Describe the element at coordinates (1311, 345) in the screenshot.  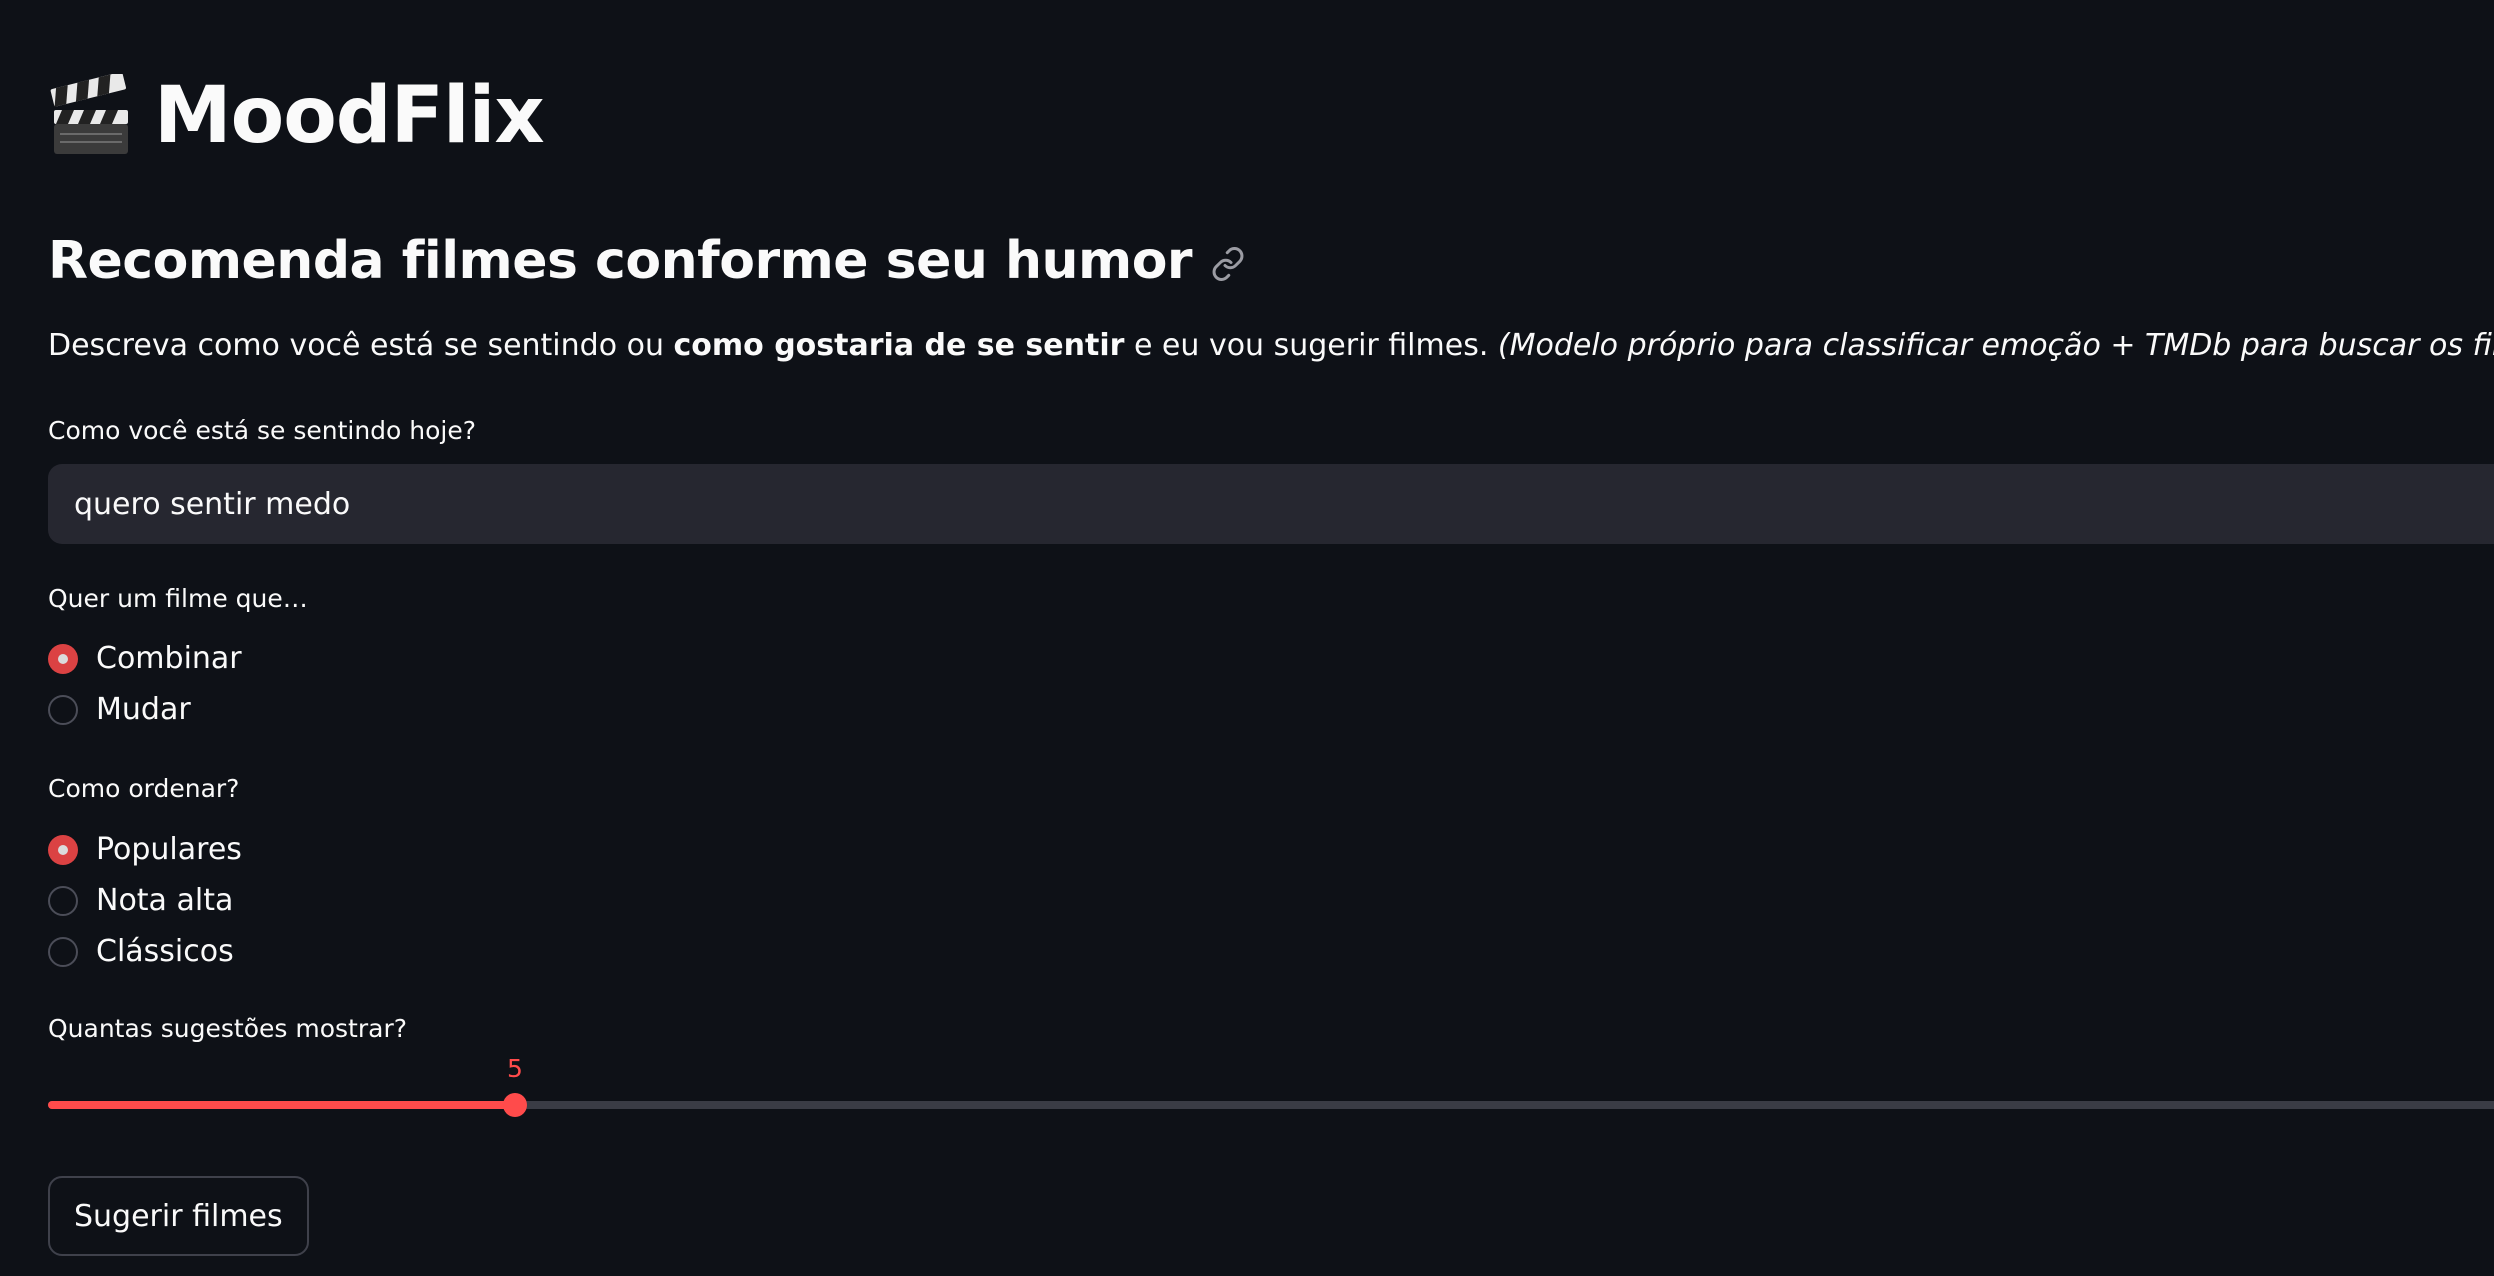
I see `description-part2: e eu vou sugerir filmes.` at that location.